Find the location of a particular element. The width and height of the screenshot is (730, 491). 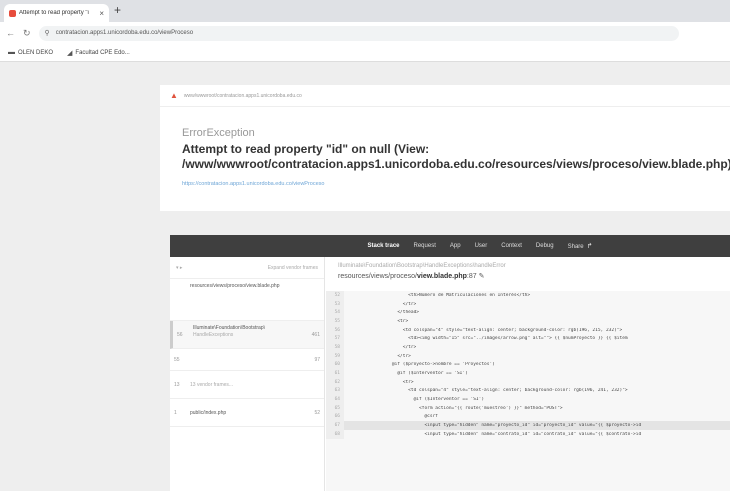

close-icon: × is located at coordinates (101, 13).